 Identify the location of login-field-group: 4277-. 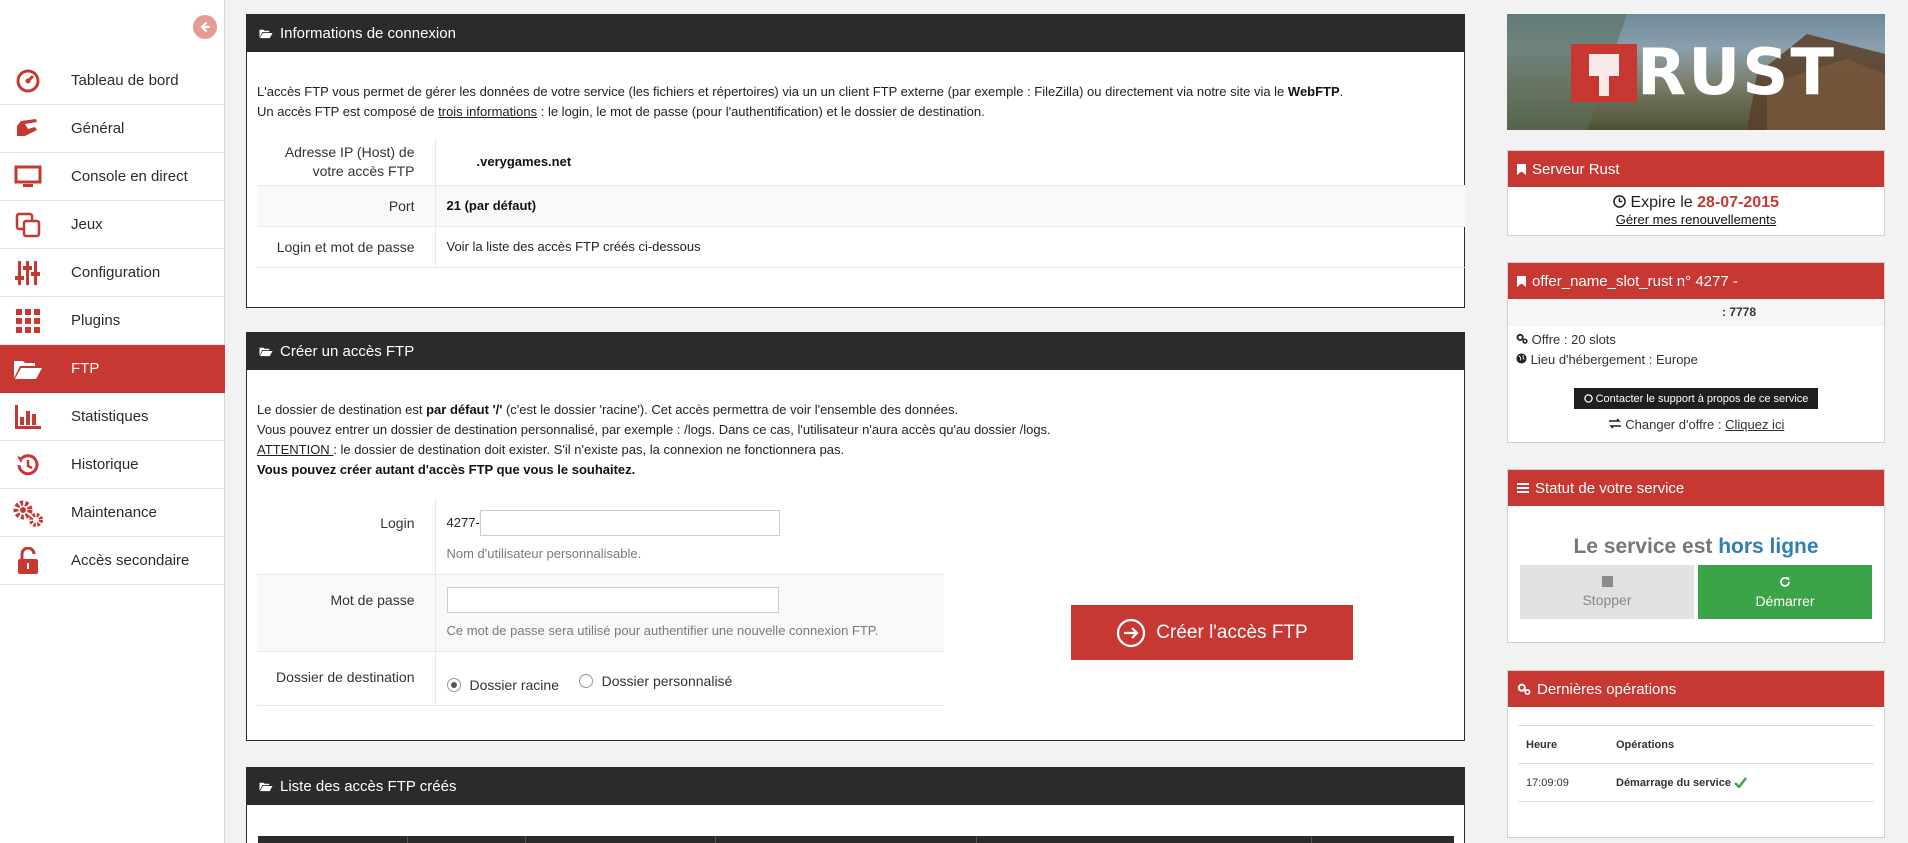
(696, 523).